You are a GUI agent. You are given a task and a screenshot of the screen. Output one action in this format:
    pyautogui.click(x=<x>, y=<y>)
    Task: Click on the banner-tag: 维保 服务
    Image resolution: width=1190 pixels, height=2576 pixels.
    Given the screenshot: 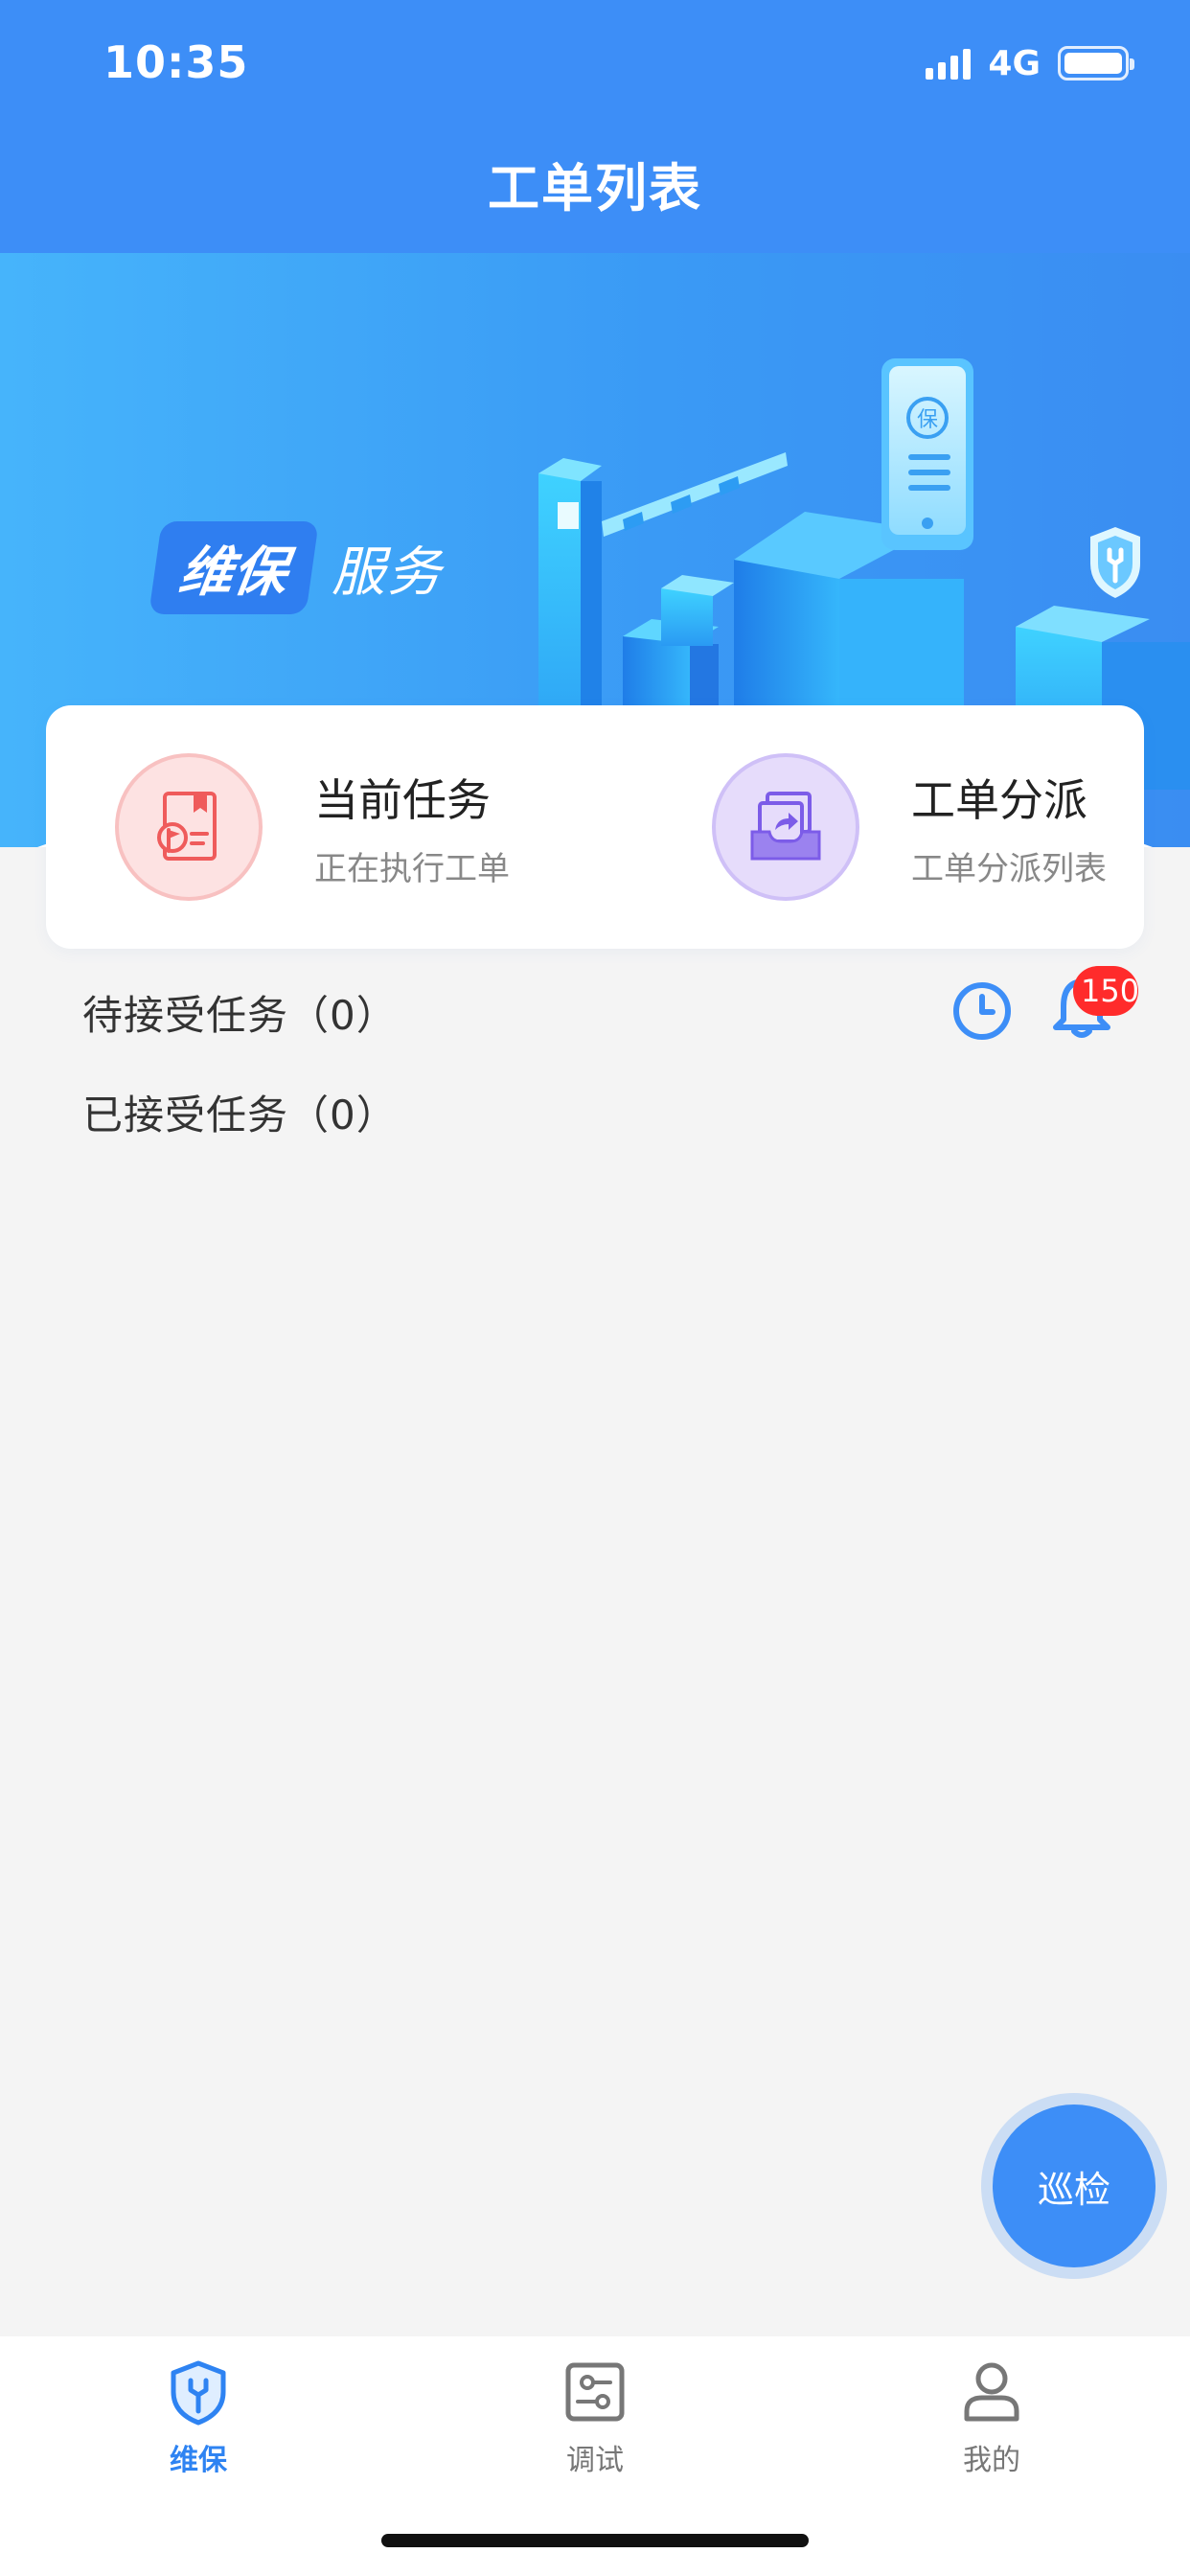 What is the action you would take?
    pyautogui.click(x=296, y=567)
    